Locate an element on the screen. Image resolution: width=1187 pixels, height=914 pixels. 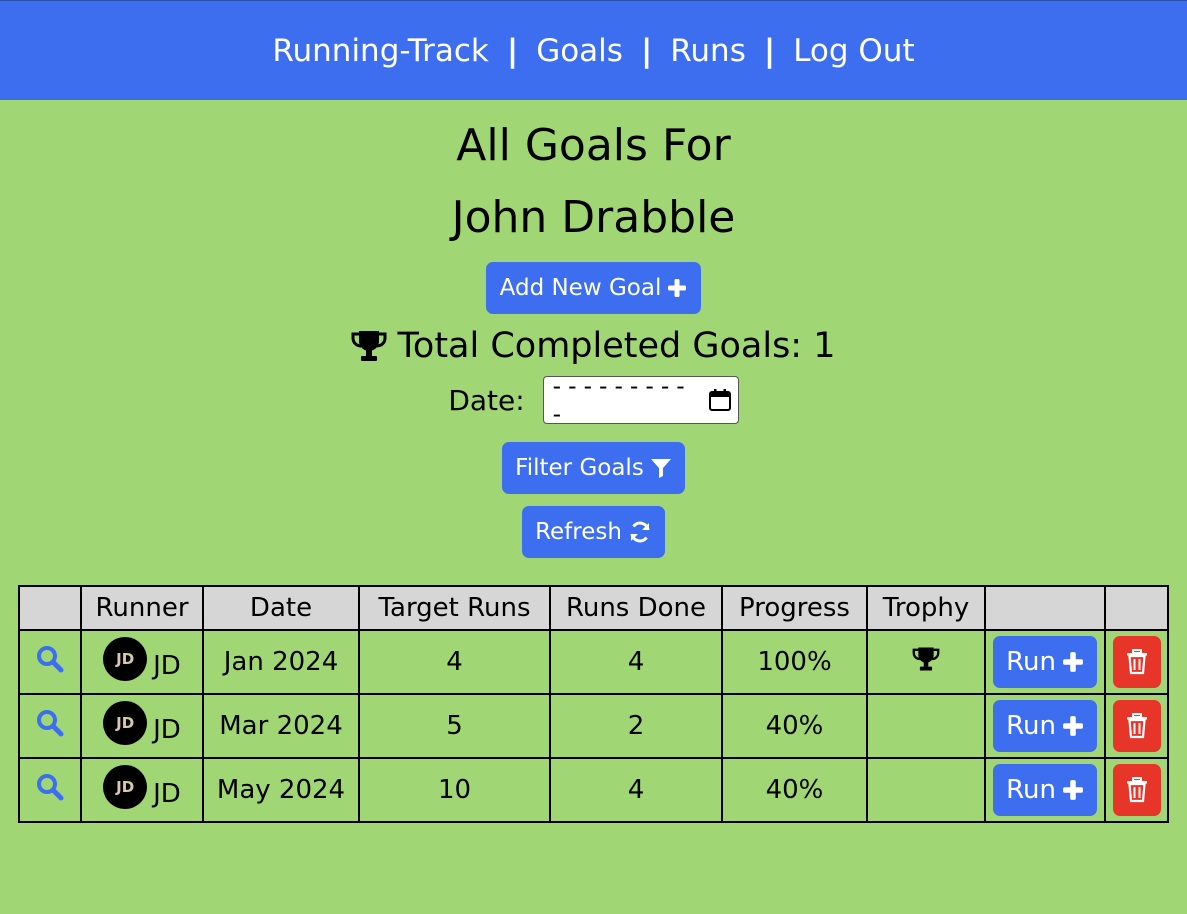
completed-goals-summary: Total Completed Goals: 1 is located at coordinates (593, 346).